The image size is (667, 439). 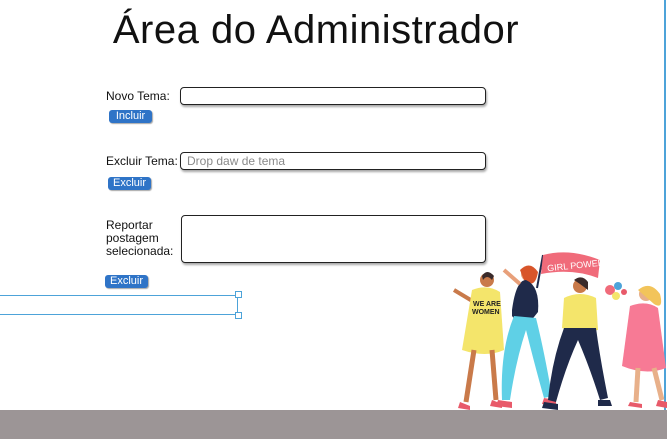 What do you see at coordinates (130, 116) in the screenshot?
I see `add-theme-button: Incluir` at bounding box center [130, 116].